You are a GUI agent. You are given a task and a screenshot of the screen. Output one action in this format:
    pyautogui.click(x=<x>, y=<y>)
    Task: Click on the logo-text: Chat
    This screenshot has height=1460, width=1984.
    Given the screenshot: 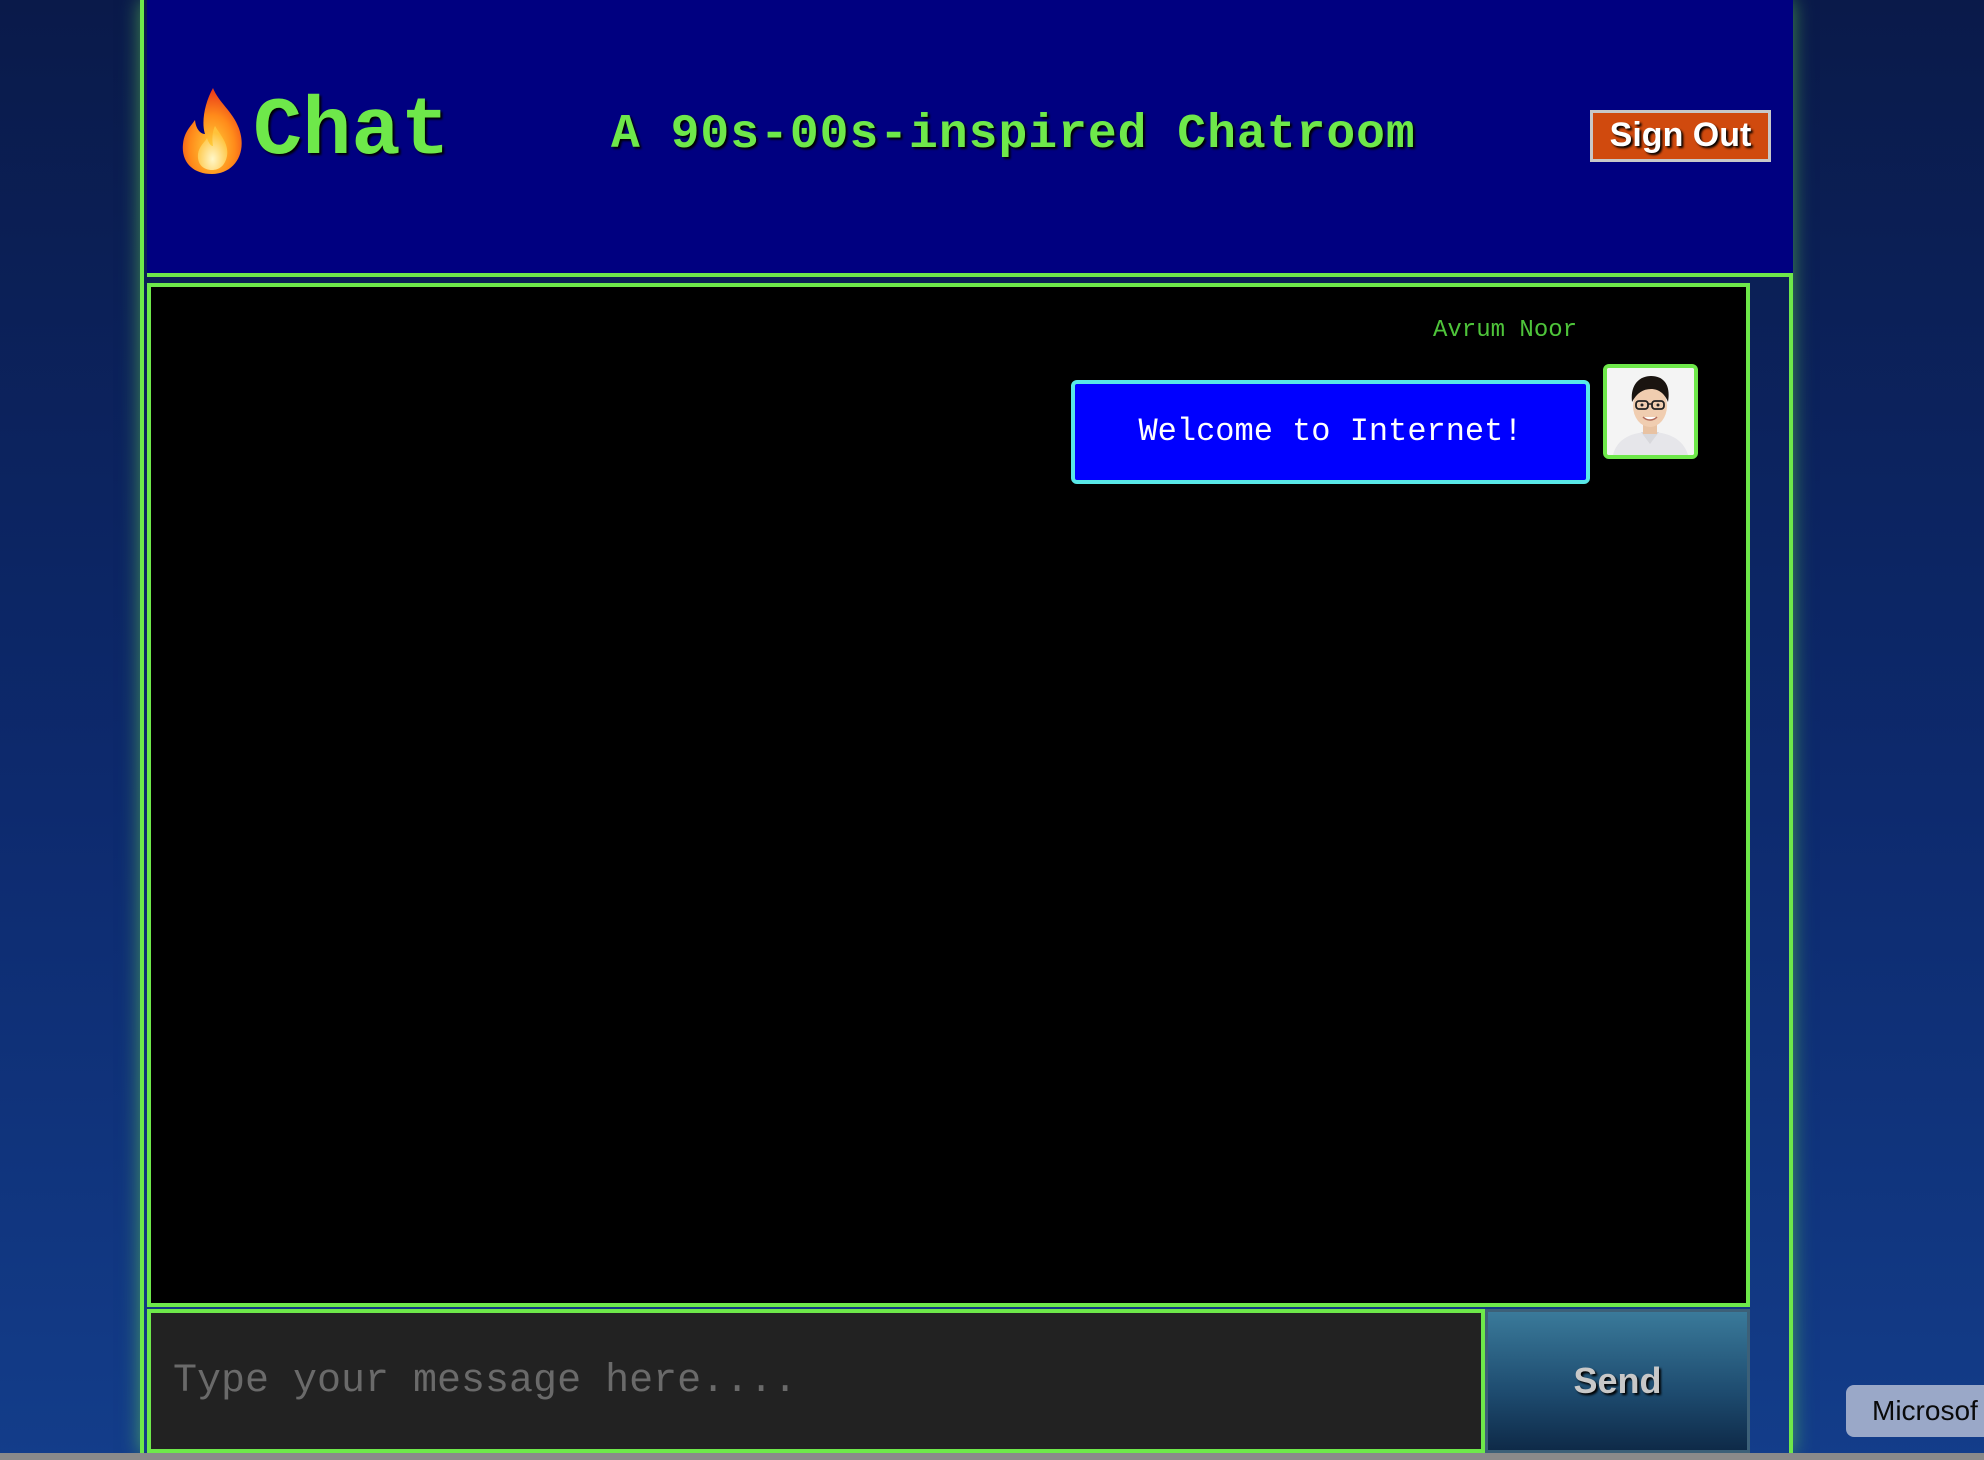 What is the action you would take?
    pyautogui.click(x=351, y=131)
    